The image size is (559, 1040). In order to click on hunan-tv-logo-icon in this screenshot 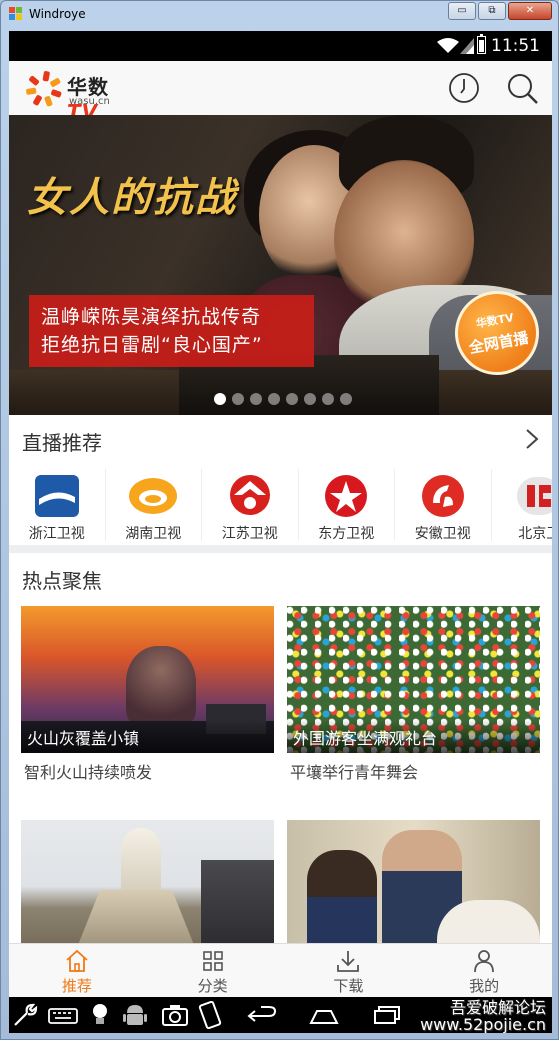, I will do `click(153, 496)`.